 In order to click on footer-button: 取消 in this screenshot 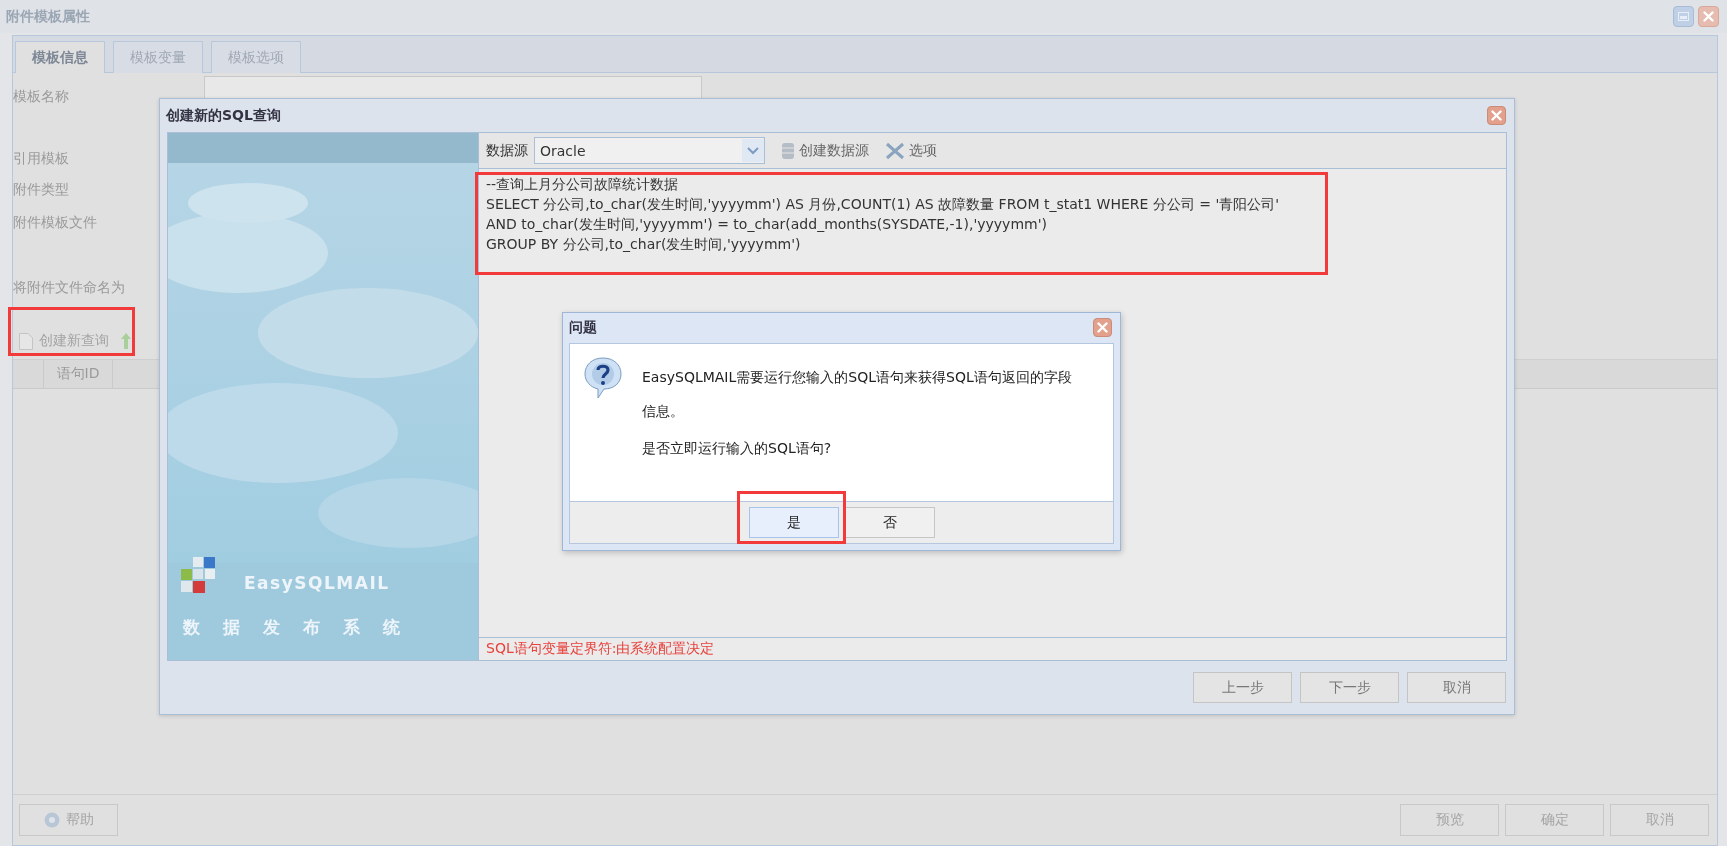, I will do `click(1659, 820)`.